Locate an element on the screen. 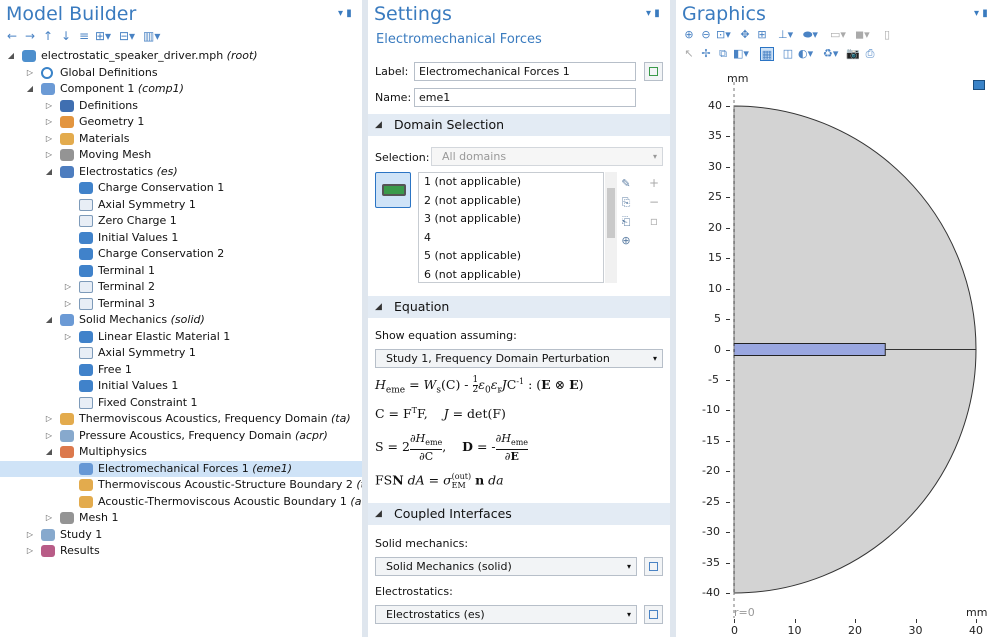 Image resolution: width=997 pixels, height=637 pixels. tree-item: ▷ Materials is located at coordinates (181, 139).